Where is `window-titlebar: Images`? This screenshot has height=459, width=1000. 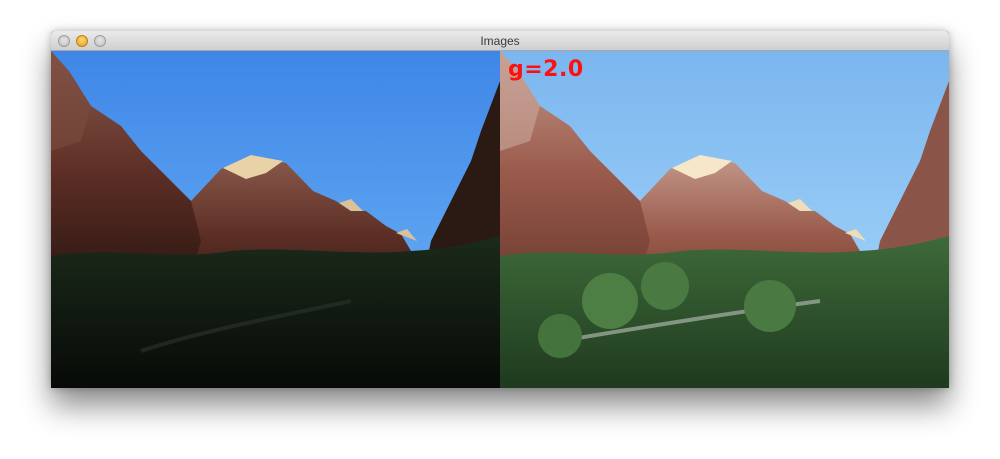 window-titlebar: Images is located at coordinates (500, 41).